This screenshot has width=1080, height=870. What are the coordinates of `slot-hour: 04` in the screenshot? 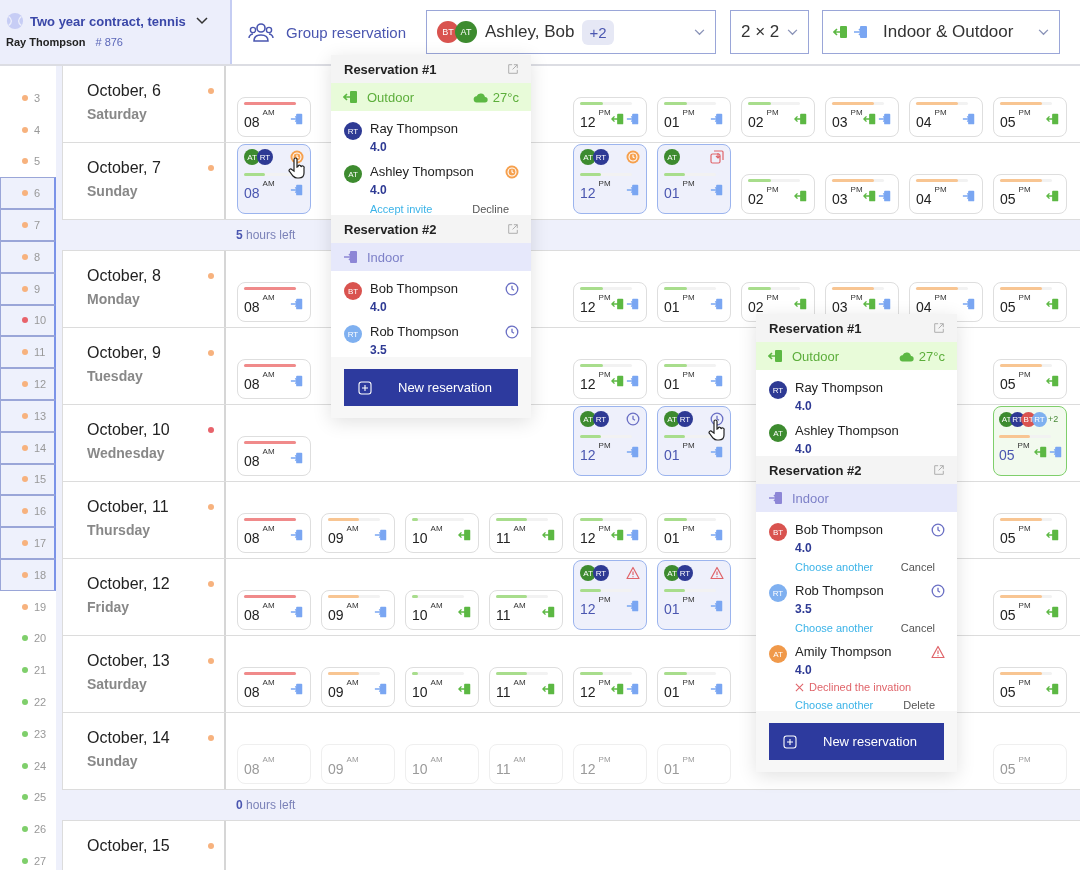 It's located at (924, 122).